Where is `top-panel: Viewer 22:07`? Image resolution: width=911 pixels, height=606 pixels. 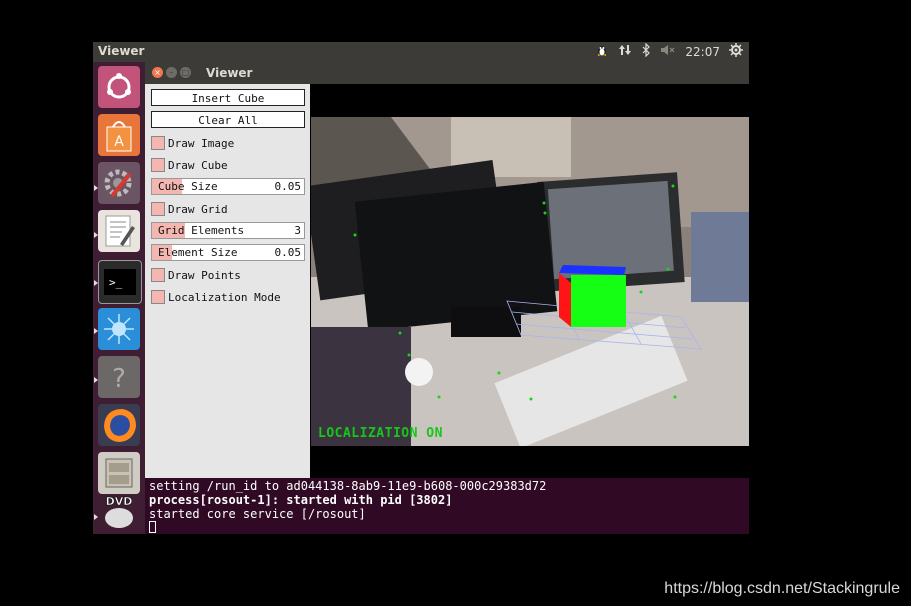 top-panel: Viewer 22:07 is located at coordinates (421, 52).